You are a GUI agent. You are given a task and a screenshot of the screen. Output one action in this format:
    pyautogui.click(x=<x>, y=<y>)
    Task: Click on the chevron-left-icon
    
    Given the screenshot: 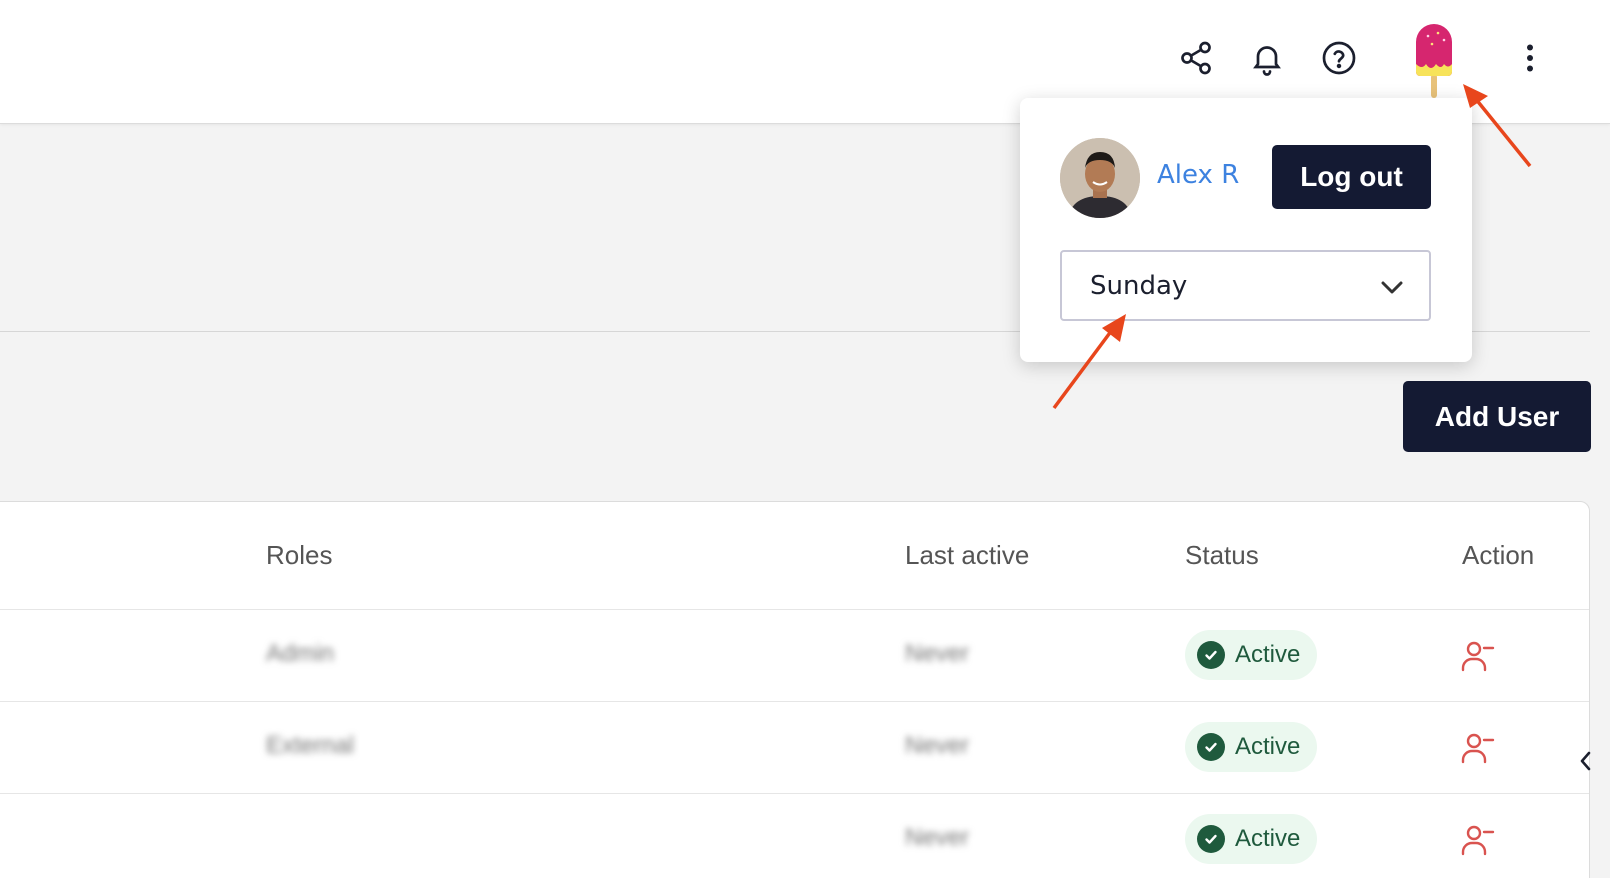 What is the action you would take?
    pyautogui.click(x=1586, y=761)
    